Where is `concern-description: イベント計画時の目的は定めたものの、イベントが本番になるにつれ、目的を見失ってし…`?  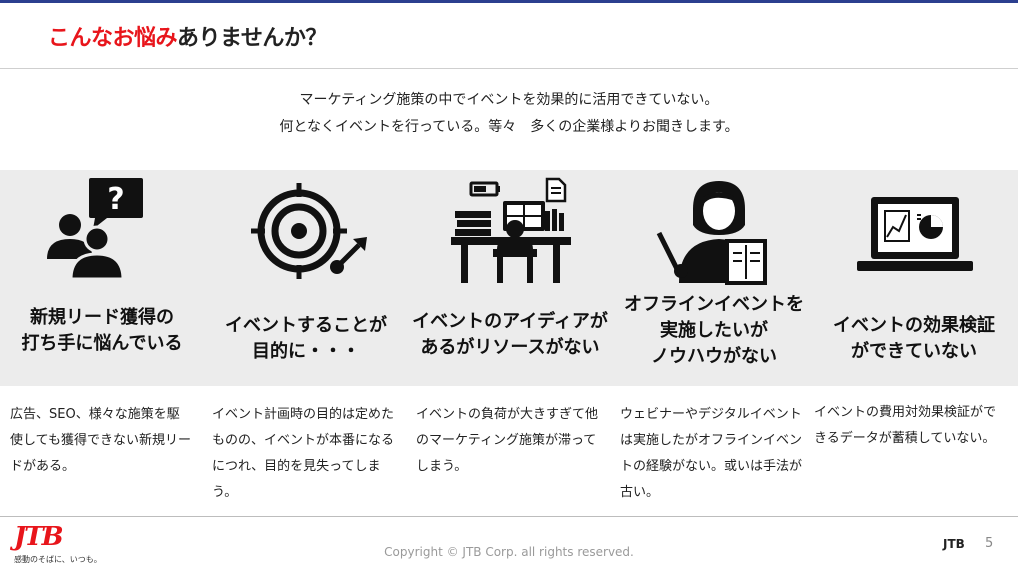 concern-description: イベント計画時の目的は定めたものの、イベントが本番になるにつれ、目的を見失ってし… is located at coordinates (303, 453).